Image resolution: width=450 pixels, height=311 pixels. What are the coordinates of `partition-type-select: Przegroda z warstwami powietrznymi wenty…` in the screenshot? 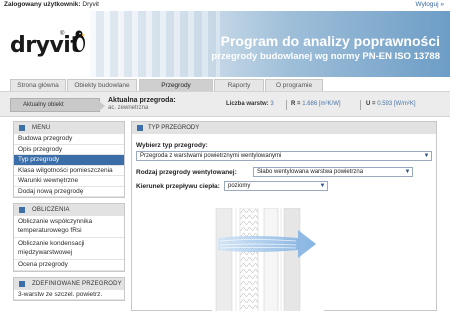 It's located at (284, 156).